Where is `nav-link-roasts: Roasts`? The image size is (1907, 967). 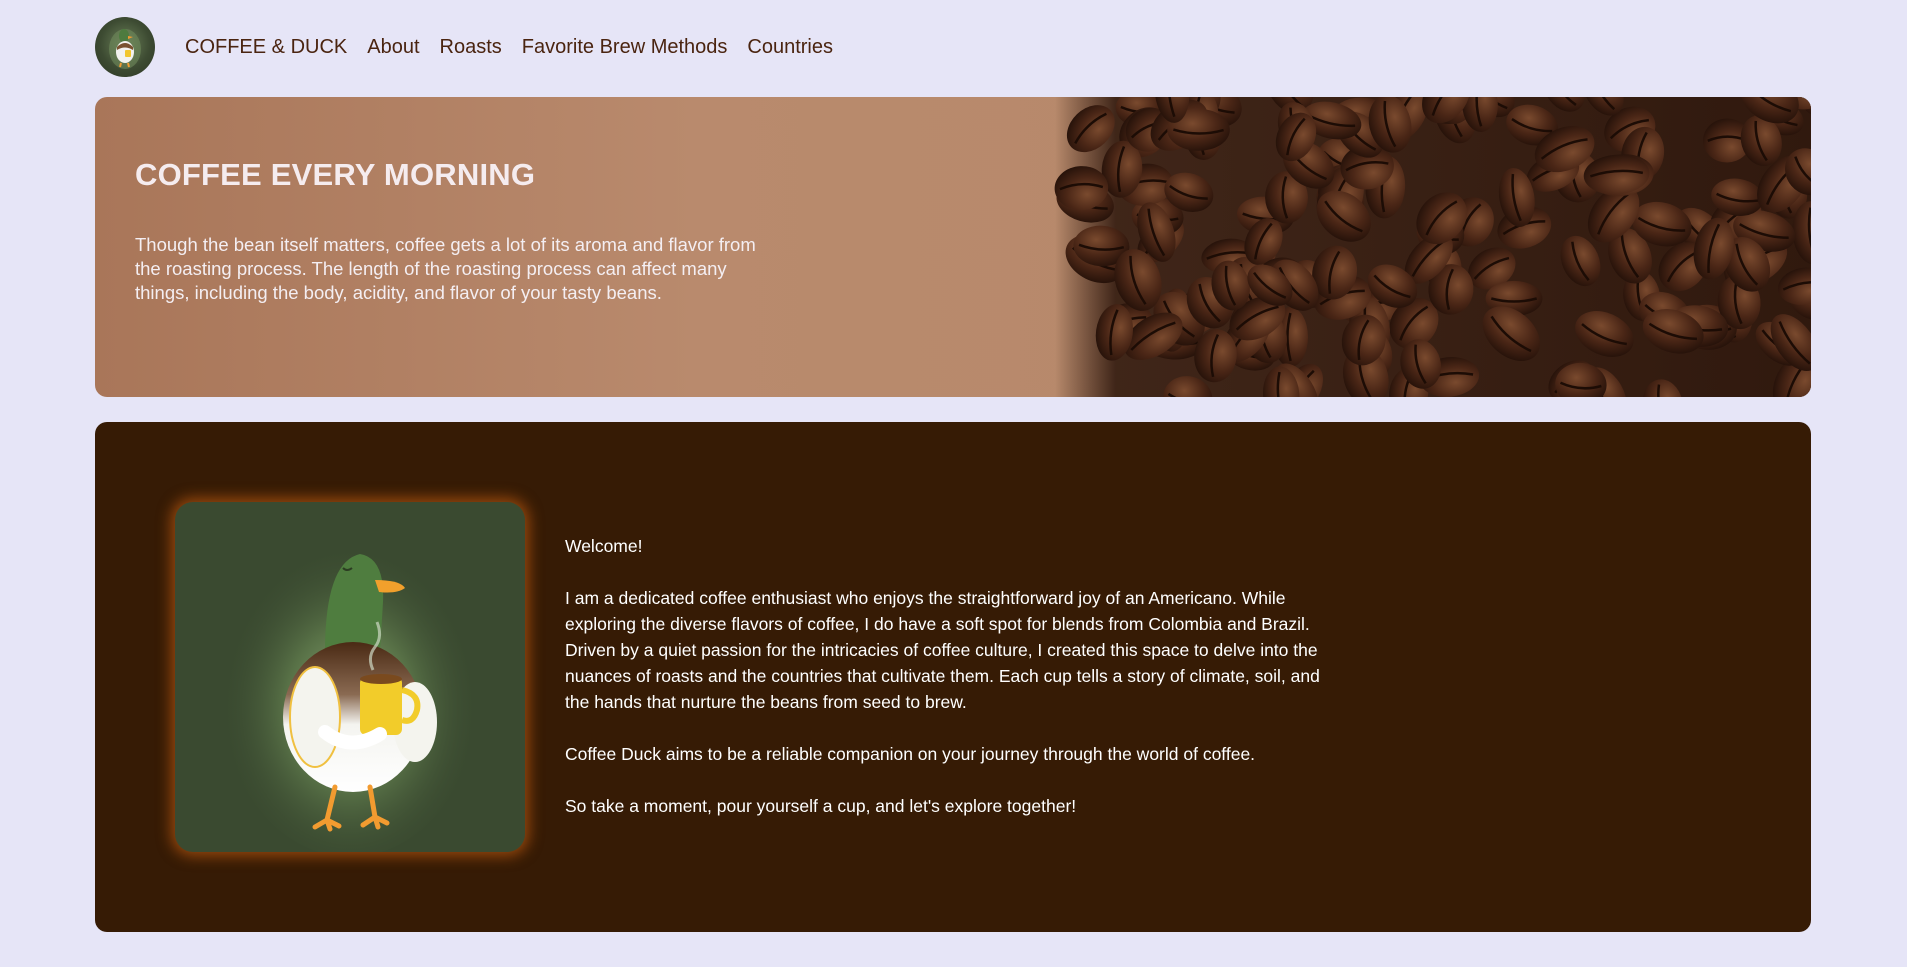 nav-link-roasts: Roasts is located at coordinates (471, 47).